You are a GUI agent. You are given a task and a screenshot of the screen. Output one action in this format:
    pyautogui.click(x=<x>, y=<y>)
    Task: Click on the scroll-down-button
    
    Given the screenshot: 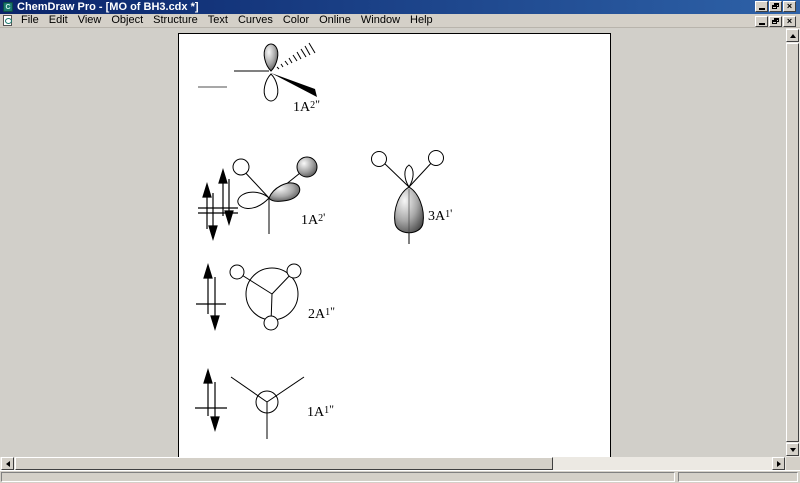 What is the action you would take?
    pyautogui.click(x=792, y=449)
    